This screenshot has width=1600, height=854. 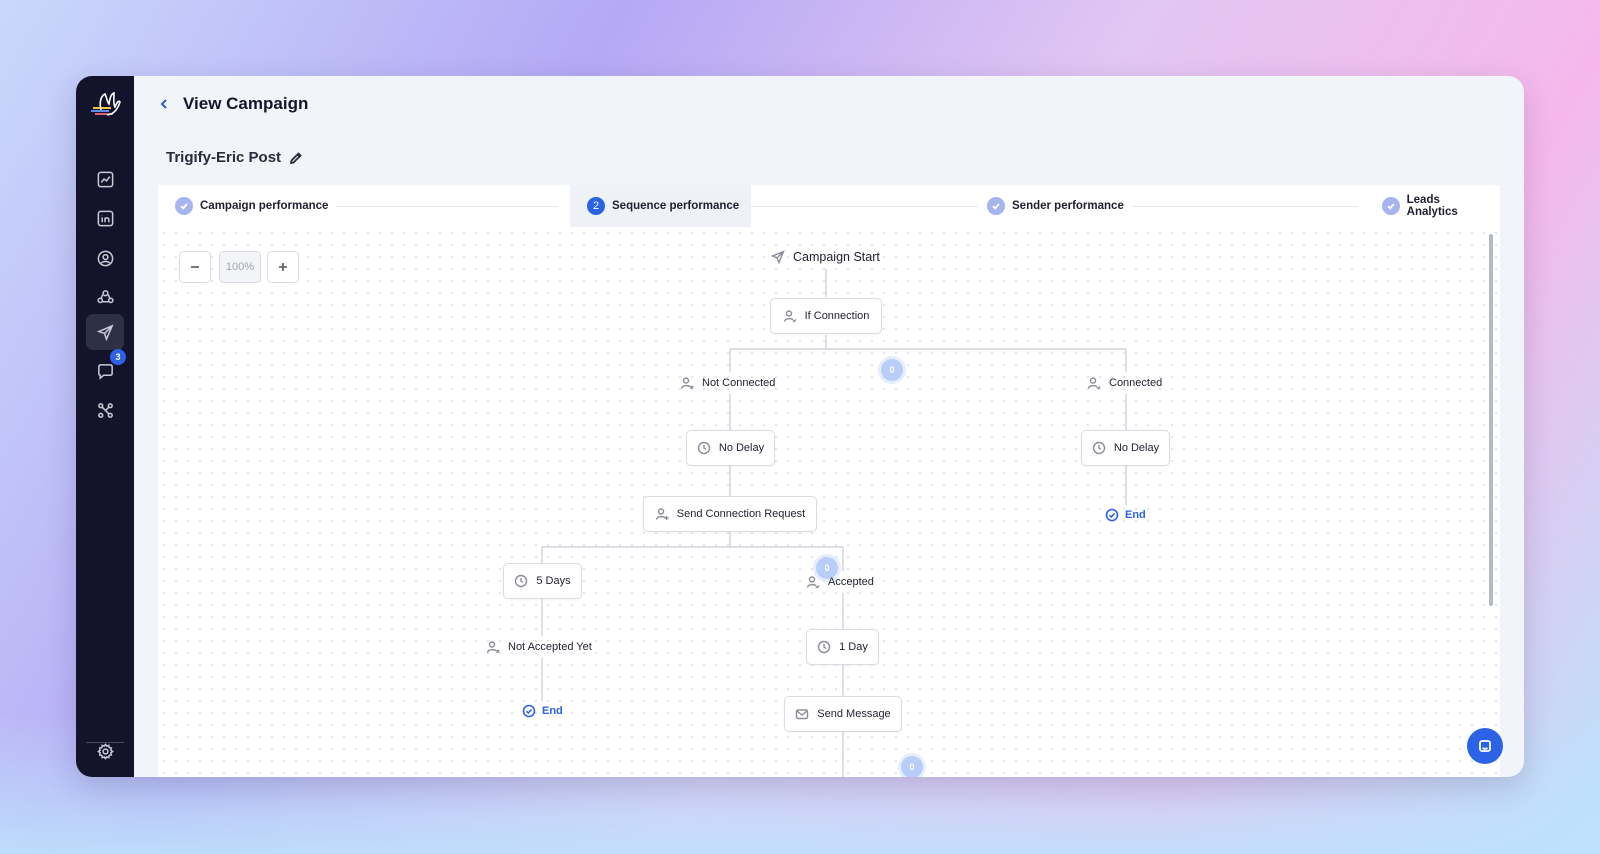 I want to click on tab-leads-analytics: Leads Analytics, so click(x=1437, y=206).